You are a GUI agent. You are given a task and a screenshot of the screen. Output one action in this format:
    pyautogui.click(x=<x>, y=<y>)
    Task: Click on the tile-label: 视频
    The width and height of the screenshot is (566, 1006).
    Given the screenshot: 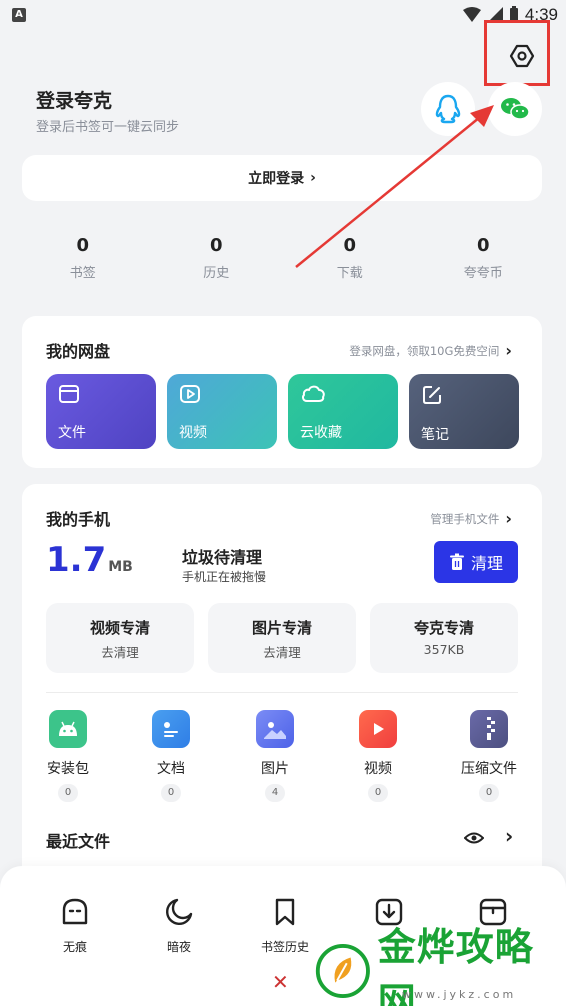 What is the action you would take?
    pyautogui.click(x=193, y=433)
    